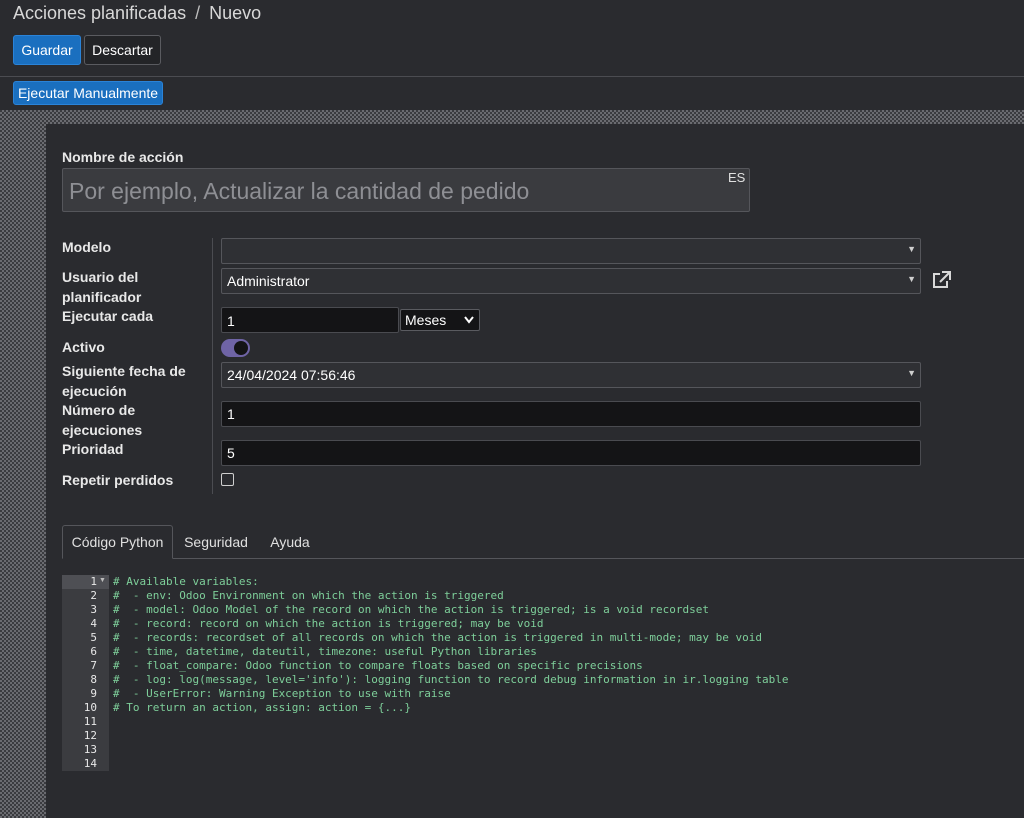 The width and height of the screenshot is (1024, 818). What do you see at coordinates (83, 347) in the screenshot?
I see `active-label: Activo` at bounding box center [83, 347].